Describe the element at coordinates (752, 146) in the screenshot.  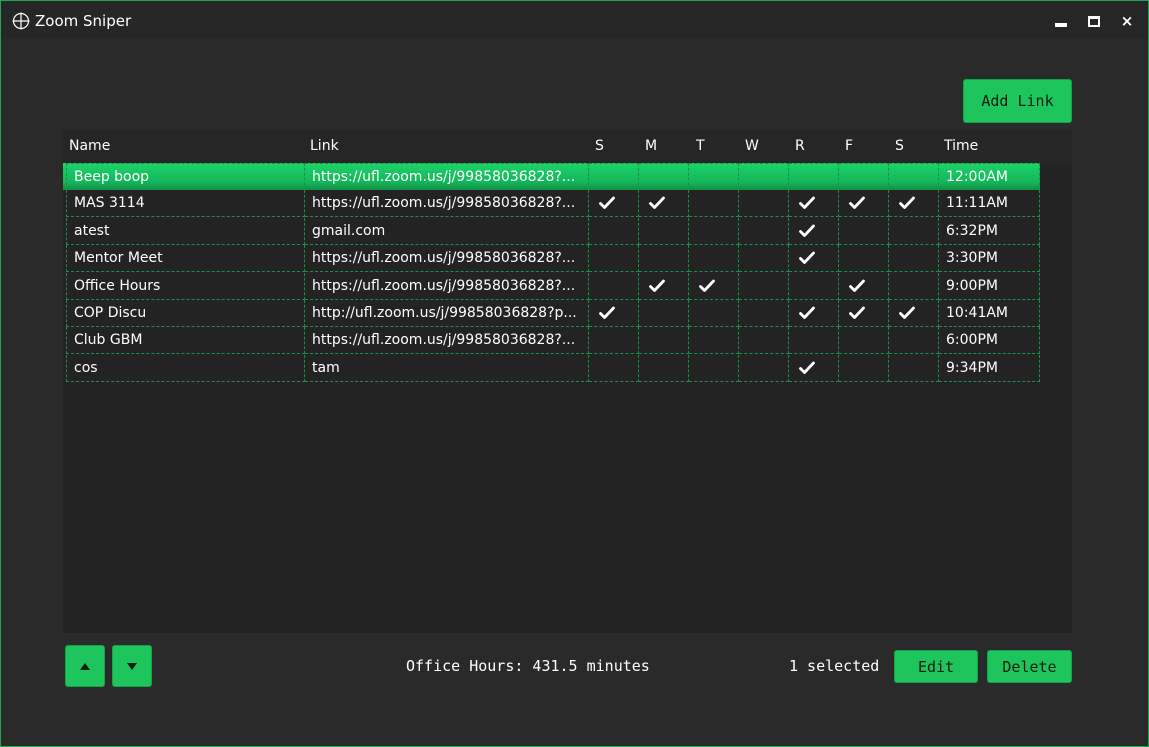
I see `column-header-wednesday: W` at that location.